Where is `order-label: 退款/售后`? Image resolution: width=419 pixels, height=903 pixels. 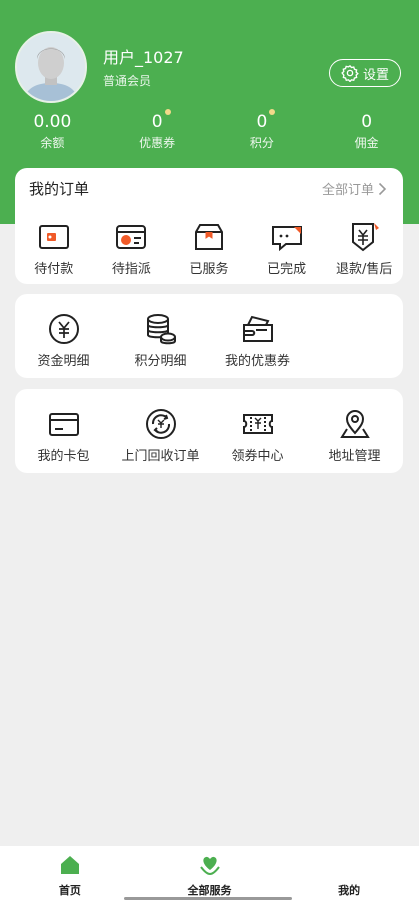 order-label: 退款/售后 is located at coordinates (364, 269).